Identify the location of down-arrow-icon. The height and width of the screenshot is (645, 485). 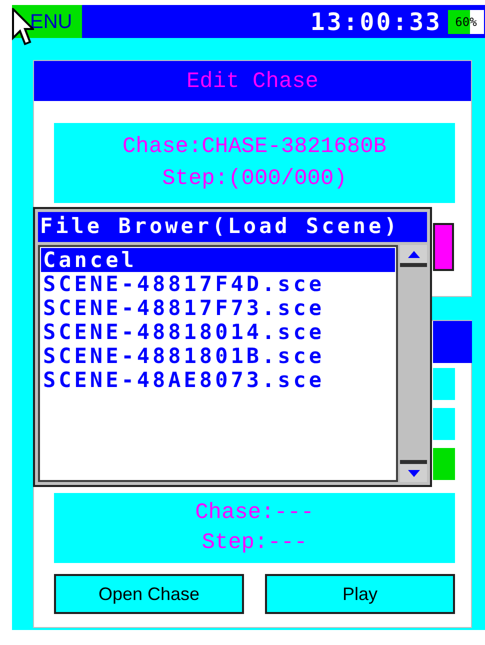
(414, 473).